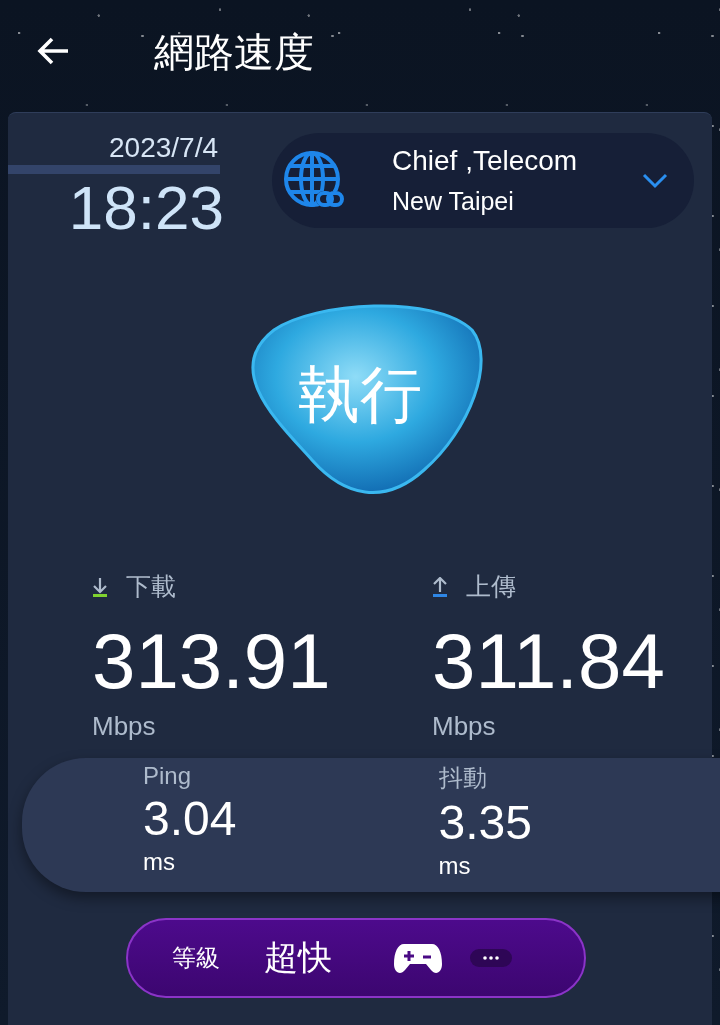  Describe the element at coordinates (485, 161) in the screenshot. I see `provider-name: Chief ,Telecom` at that location.